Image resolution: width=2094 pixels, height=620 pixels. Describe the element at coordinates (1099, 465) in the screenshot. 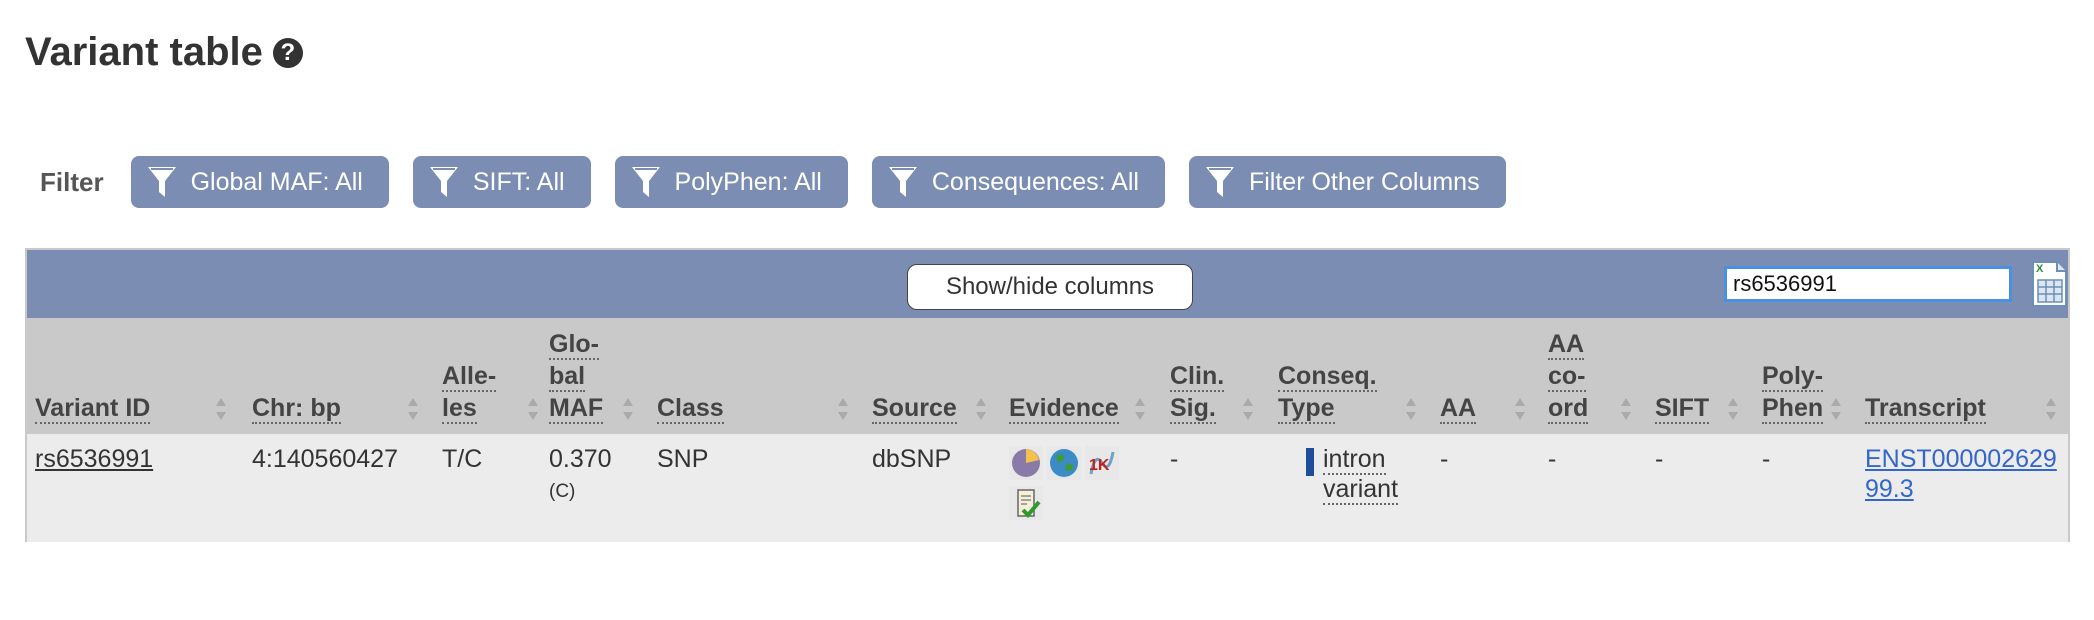

I see `svg-text: 1K` at that location.